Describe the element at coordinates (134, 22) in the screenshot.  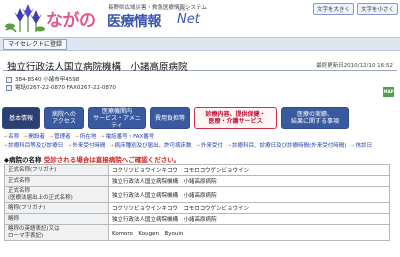
I see `system-title: 医療情報` at that location.